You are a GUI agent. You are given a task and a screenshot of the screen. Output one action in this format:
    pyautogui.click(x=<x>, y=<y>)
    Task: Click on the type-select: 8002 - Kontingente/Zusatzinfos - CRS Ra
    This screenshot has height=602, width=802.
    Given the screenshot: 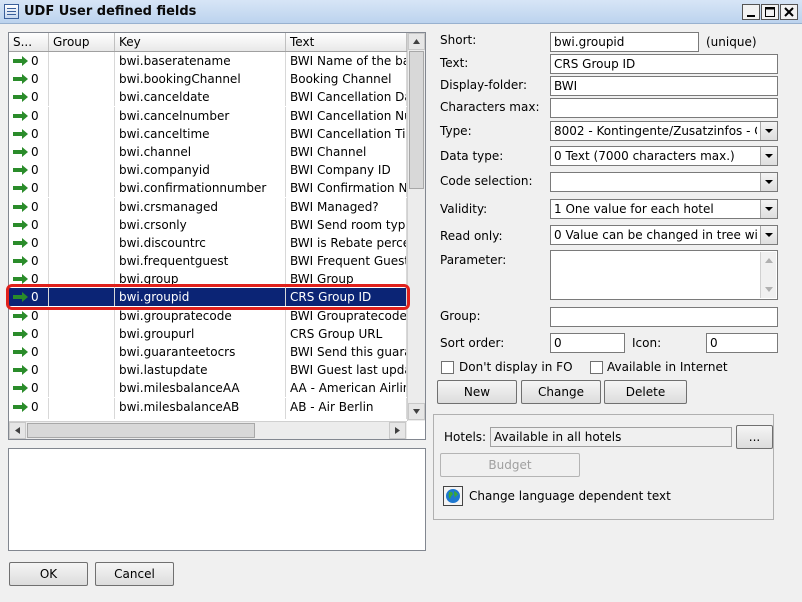 What is the action you would take?
    pyautogui.click(x=664, y=131)
    